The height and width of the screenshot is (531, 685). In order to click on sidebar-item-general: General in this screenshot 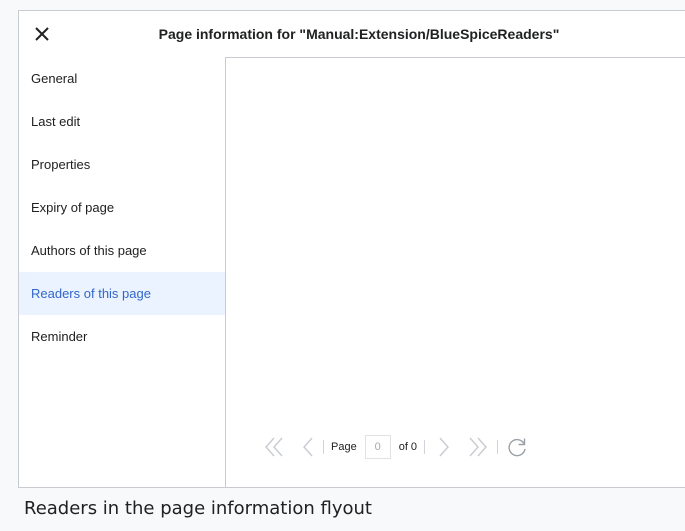, I will do `click(122, 78)`.